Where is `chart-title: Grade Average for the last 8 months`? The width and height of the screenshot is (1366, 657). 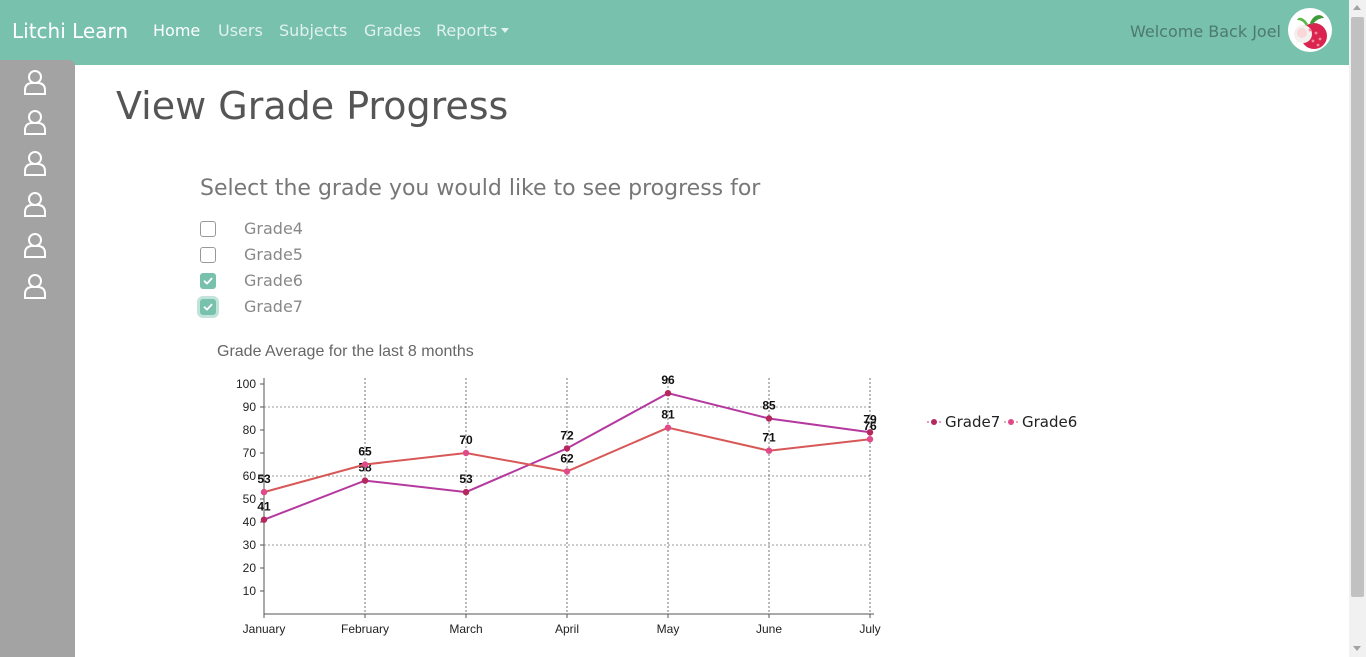
chart-title: Grade Average for the last 8 months is located at coordinates (345, 351).